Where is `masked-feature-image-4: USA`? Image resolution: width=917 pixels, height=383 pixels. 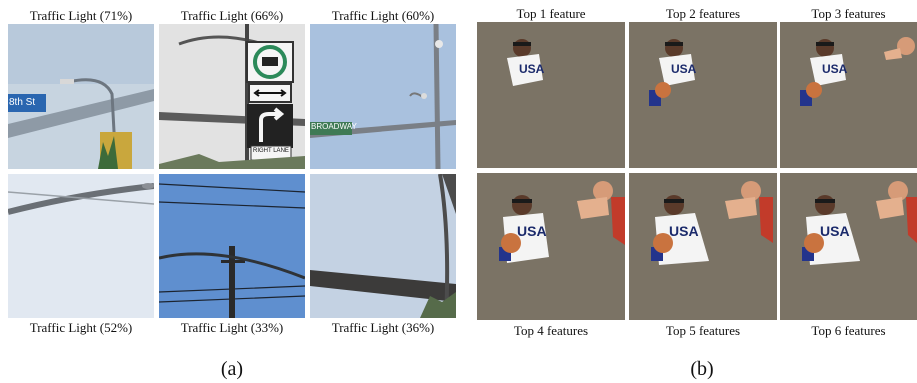
masked-feature-image-4: USA is located at coordinates (551, 246).